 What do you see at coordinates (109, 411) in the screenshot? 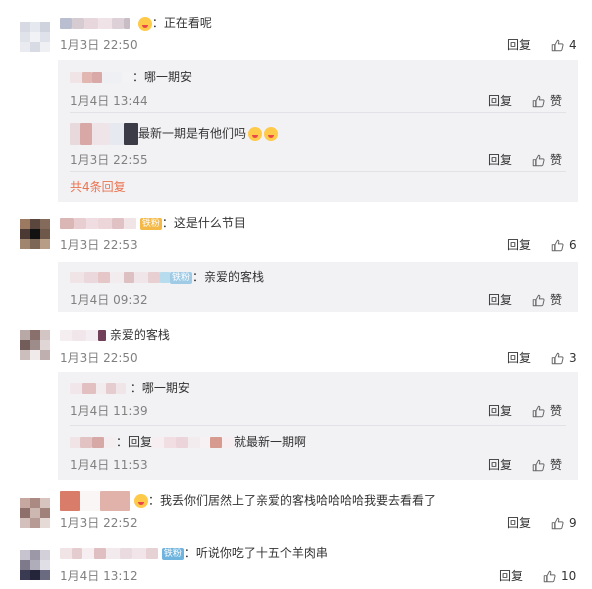
I see `reply-time: 1月4日 11:39` at bounding box center [109, 411].